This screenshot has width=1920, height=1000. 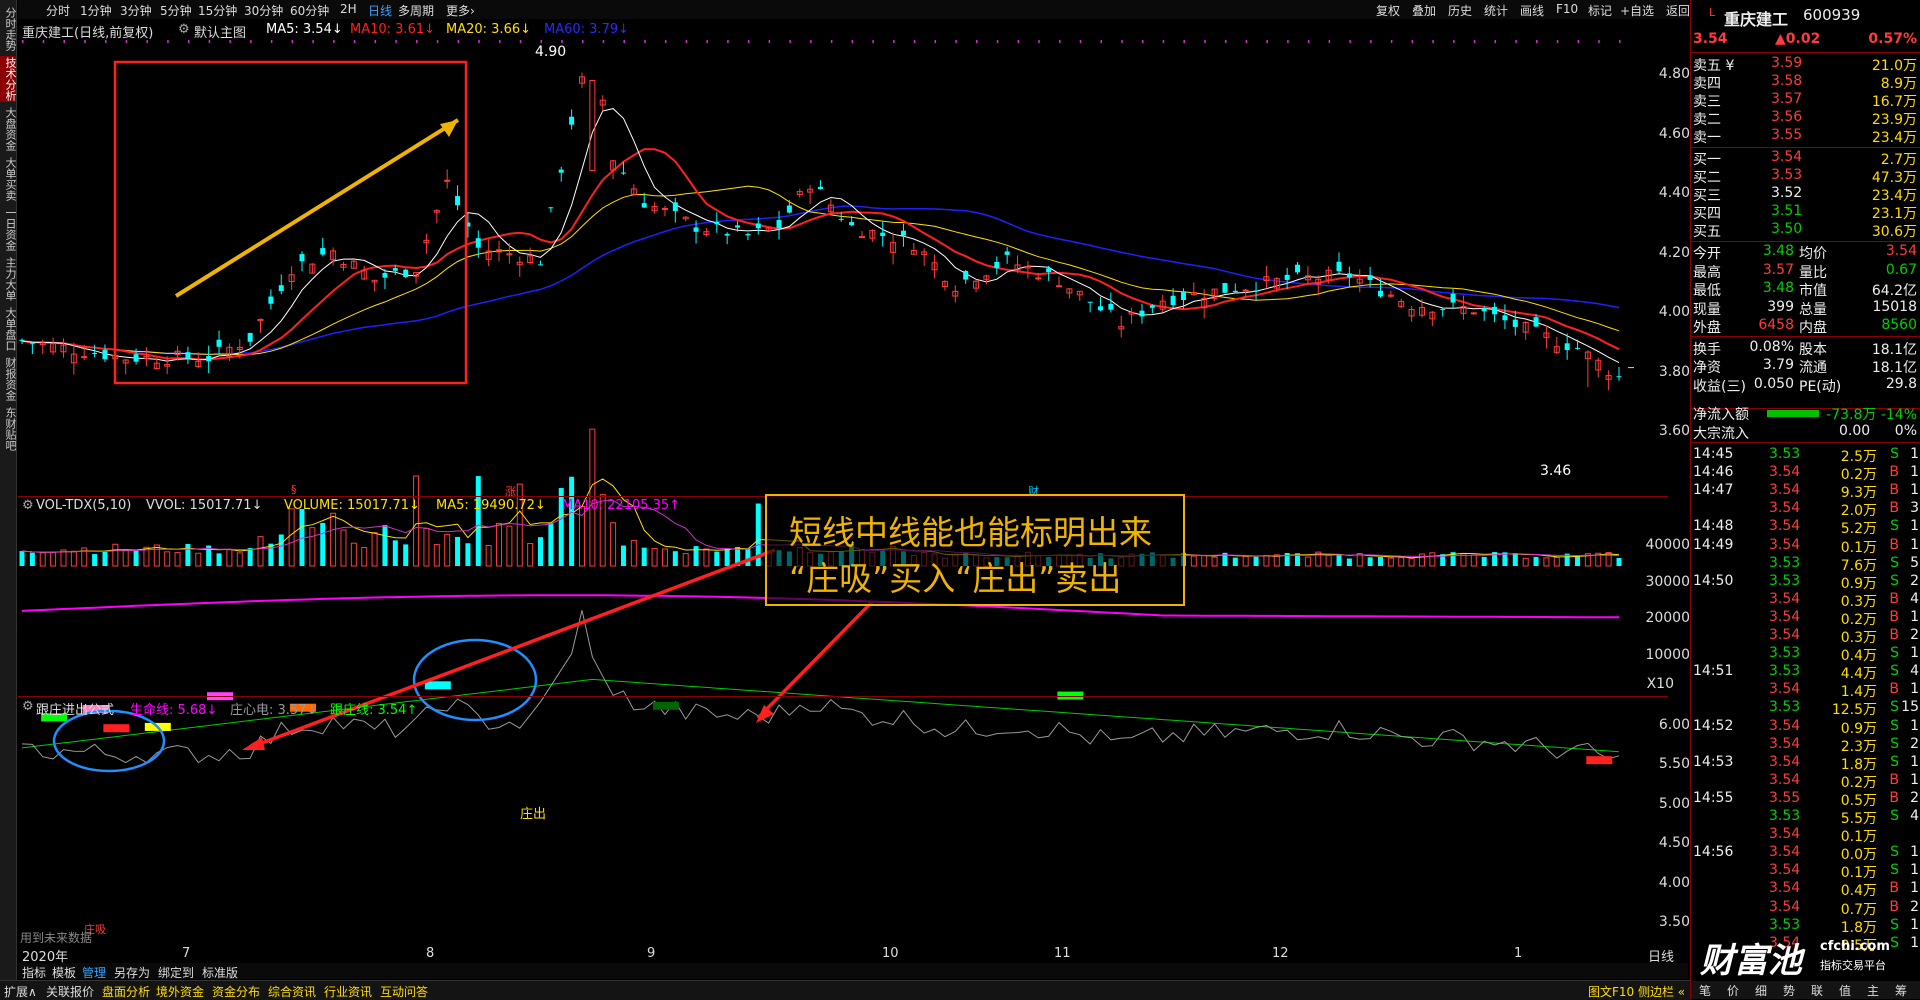 I want to click on tick-volume: 0.2万, so click(x=1858, y=782).